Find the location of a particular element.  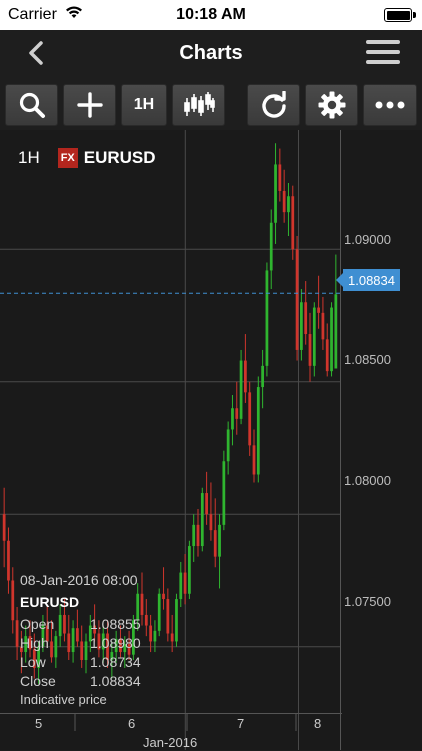

add-button is located at coordinates (89, 105).